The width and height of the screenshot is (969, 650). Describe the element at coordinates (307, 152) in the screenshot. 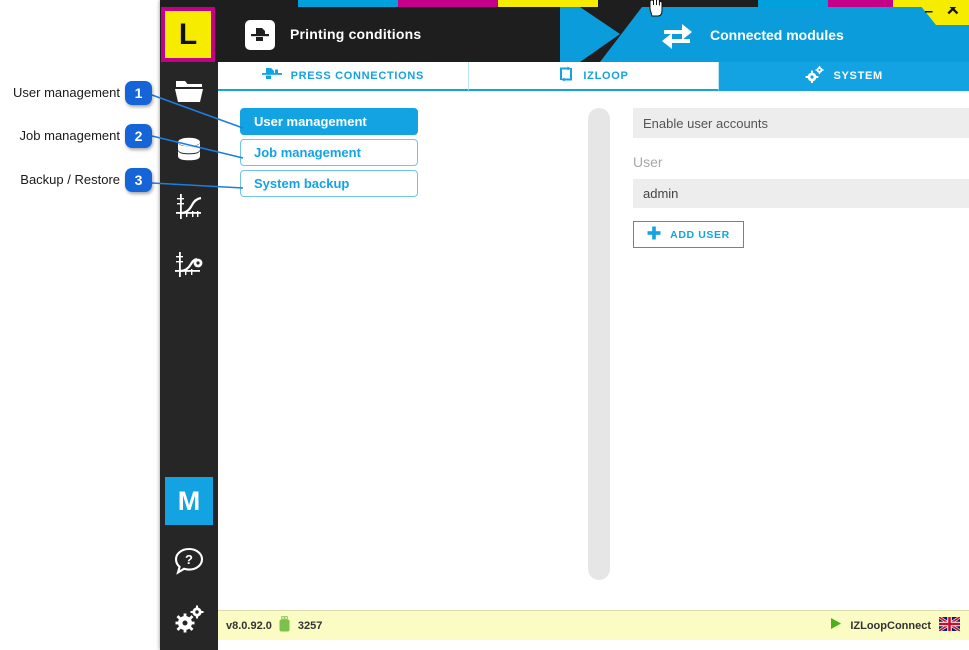

I see `menu-item-label: Job management` at that location.